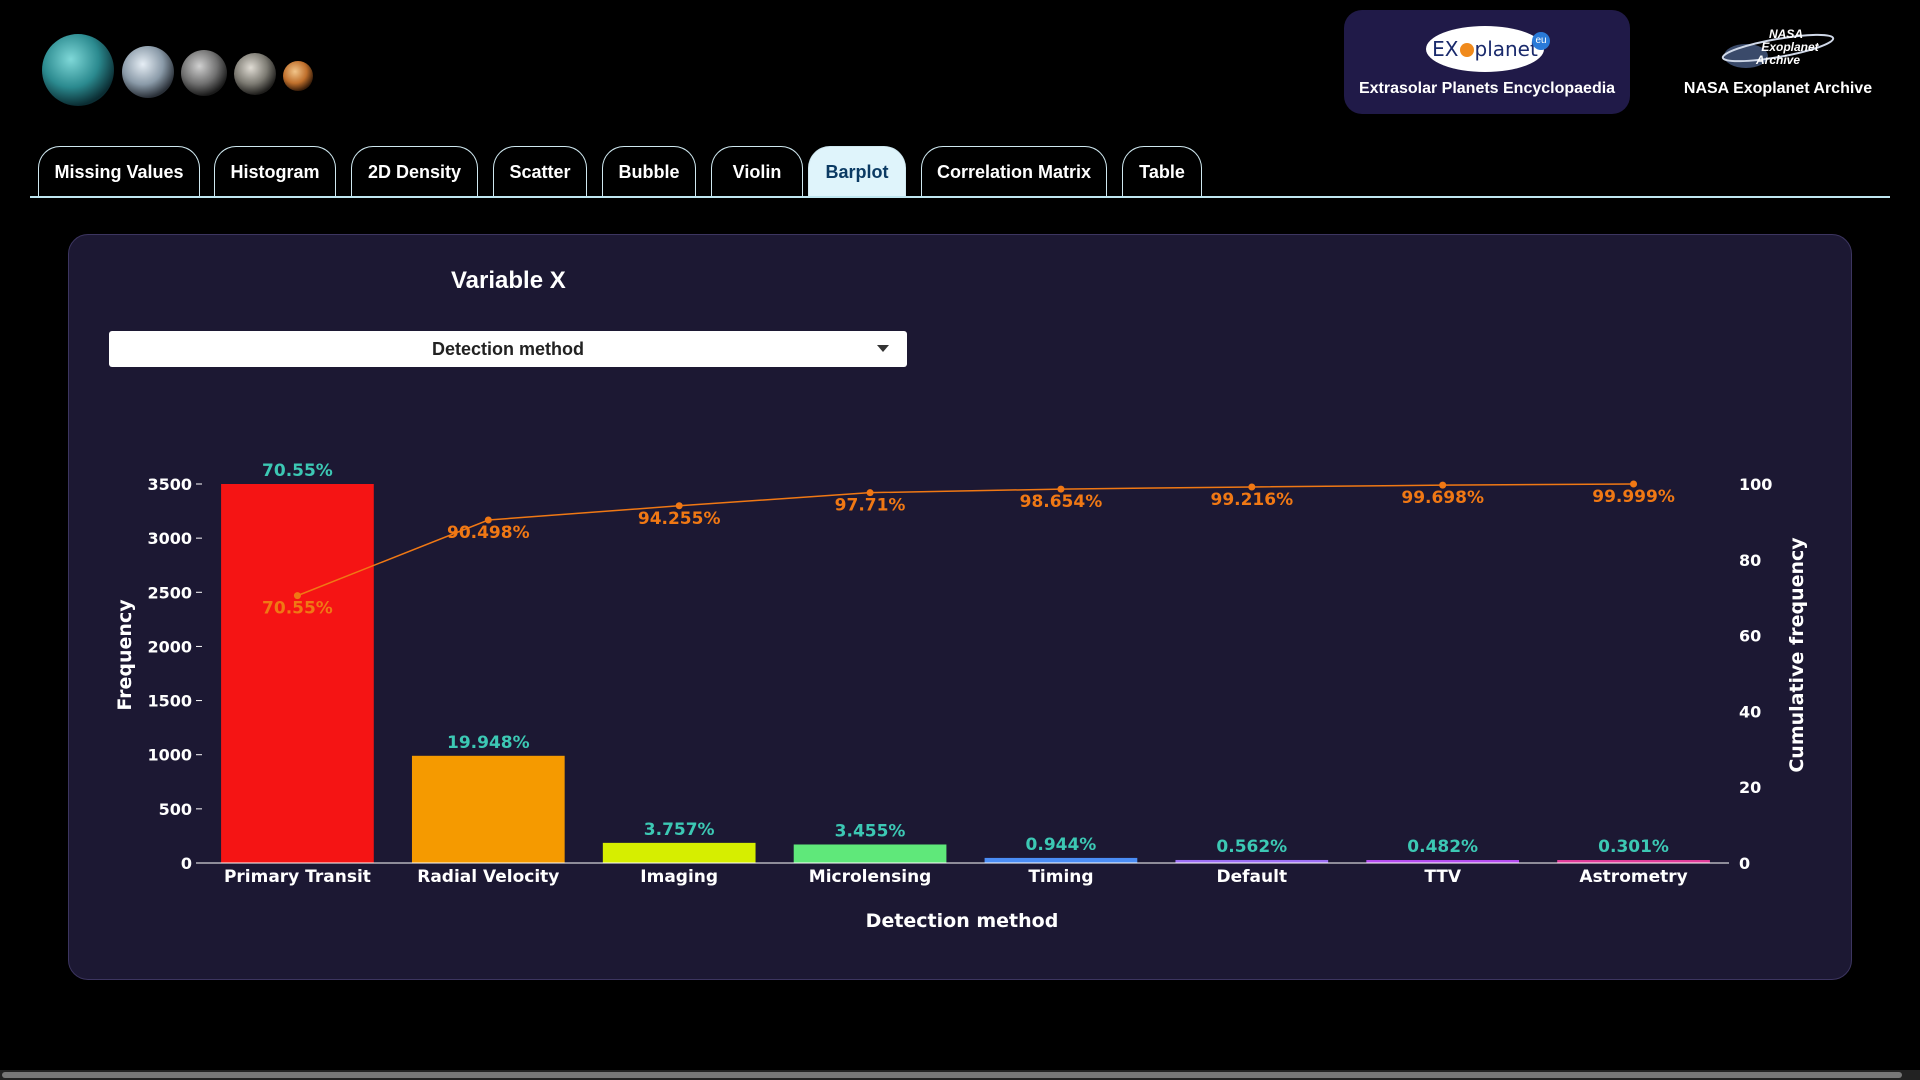 This screenshot has height=1080, width=1920. Describe the element at coordinates (1442, 498) in the screenshot. I see `cumulative-label: 99.698%` at that location.